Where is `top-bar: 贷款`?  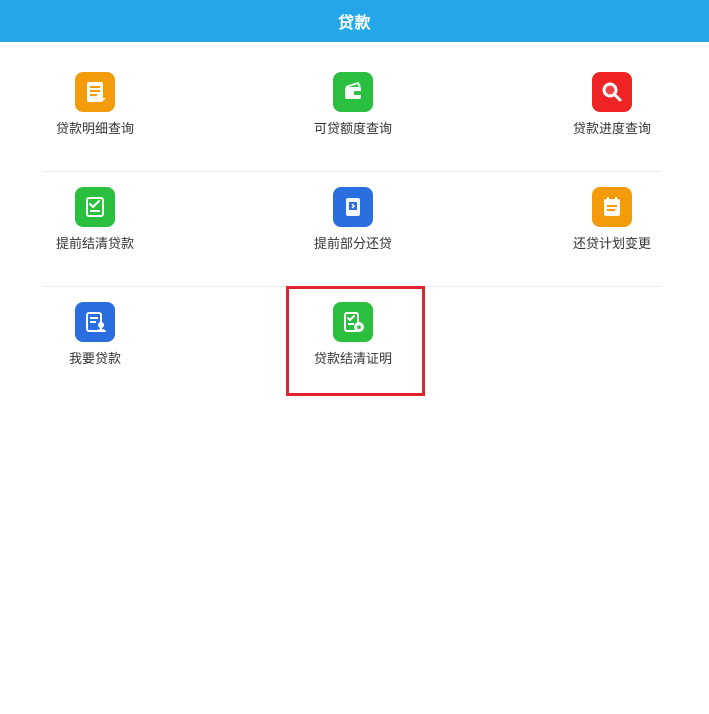
top-bar: 贷款 is located at coordinates (354, 21).